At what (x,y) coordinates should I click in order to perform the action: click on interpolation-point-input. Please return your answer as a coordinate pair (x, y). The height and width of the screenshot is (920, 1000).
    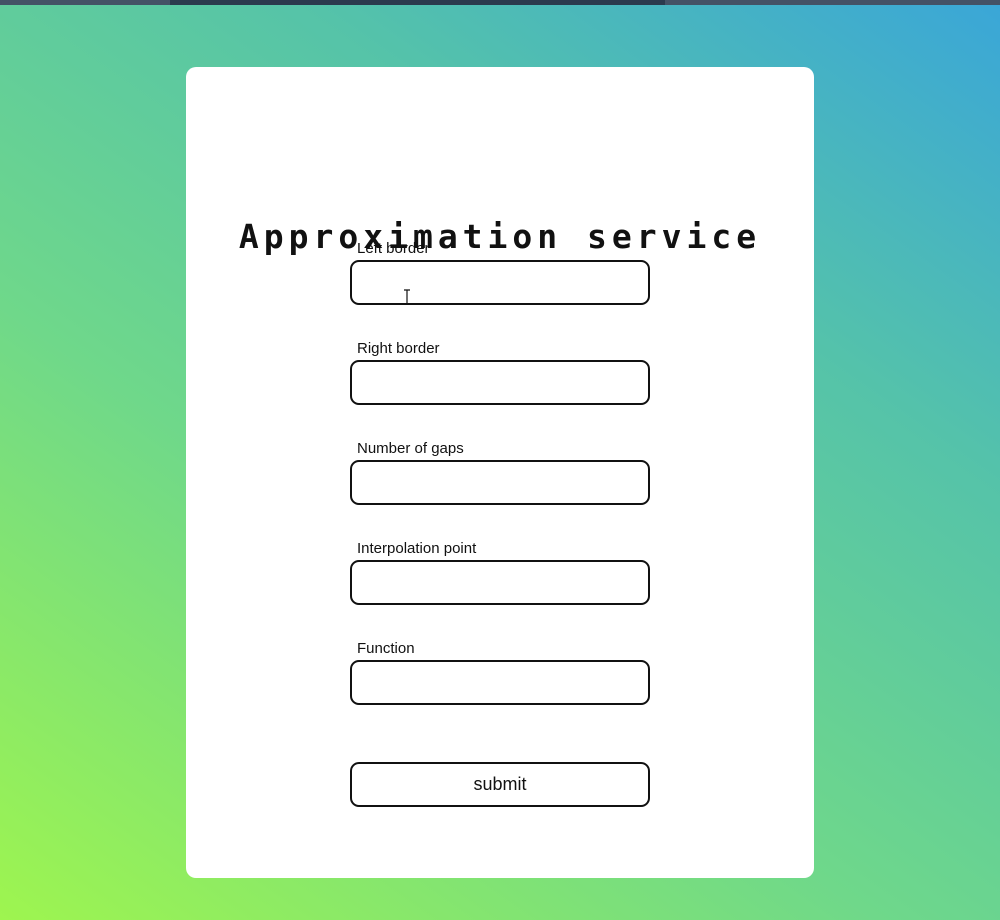
    Looking at the image, I should click on (500, 582).